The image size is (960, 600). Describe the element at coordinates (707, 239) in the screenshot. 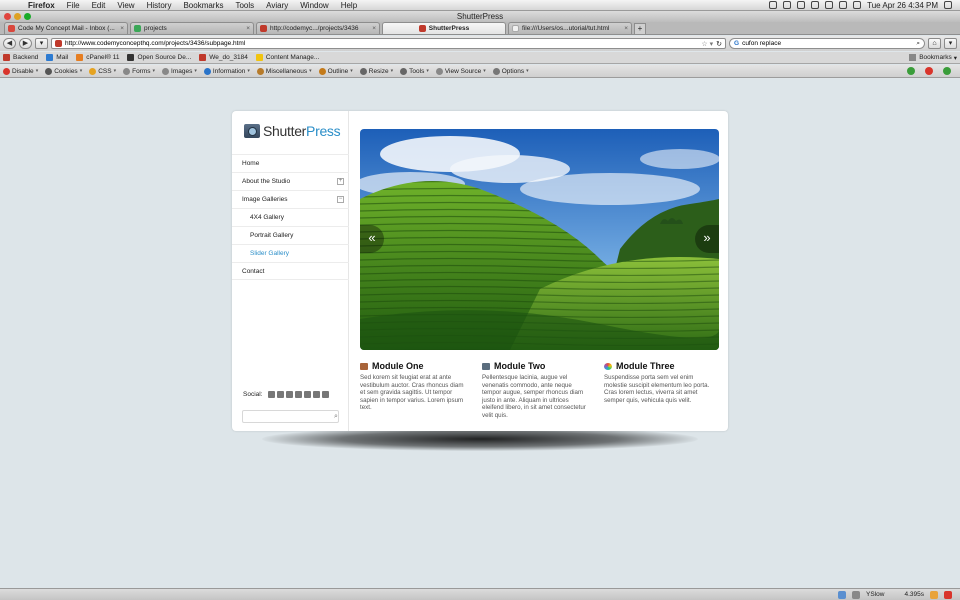

I see `slider-next-button: »` at that location.